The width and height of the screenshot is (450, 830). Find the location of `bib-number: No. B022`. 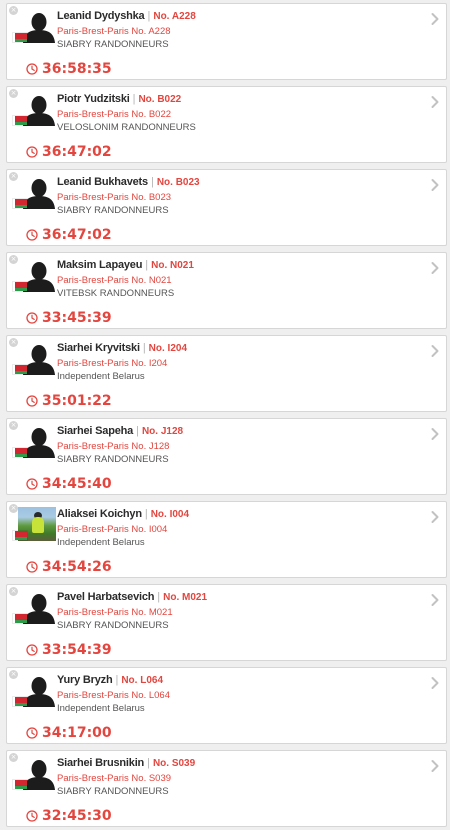

bib-number: No. B022 is located at coordinates (160, 99).